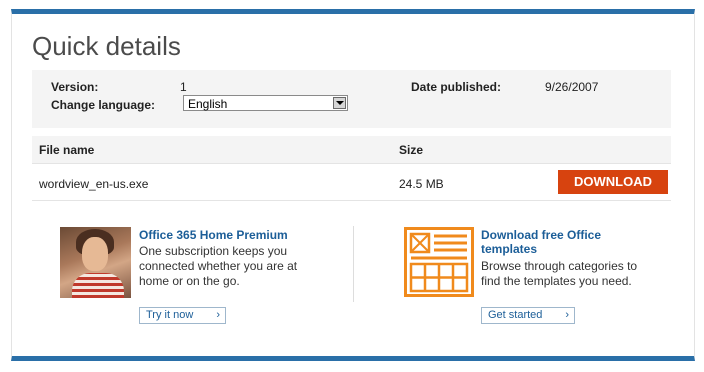  Describe the element at coordinates (411, 150) in the screenshot. I see `column-header-size: Size` at that location.